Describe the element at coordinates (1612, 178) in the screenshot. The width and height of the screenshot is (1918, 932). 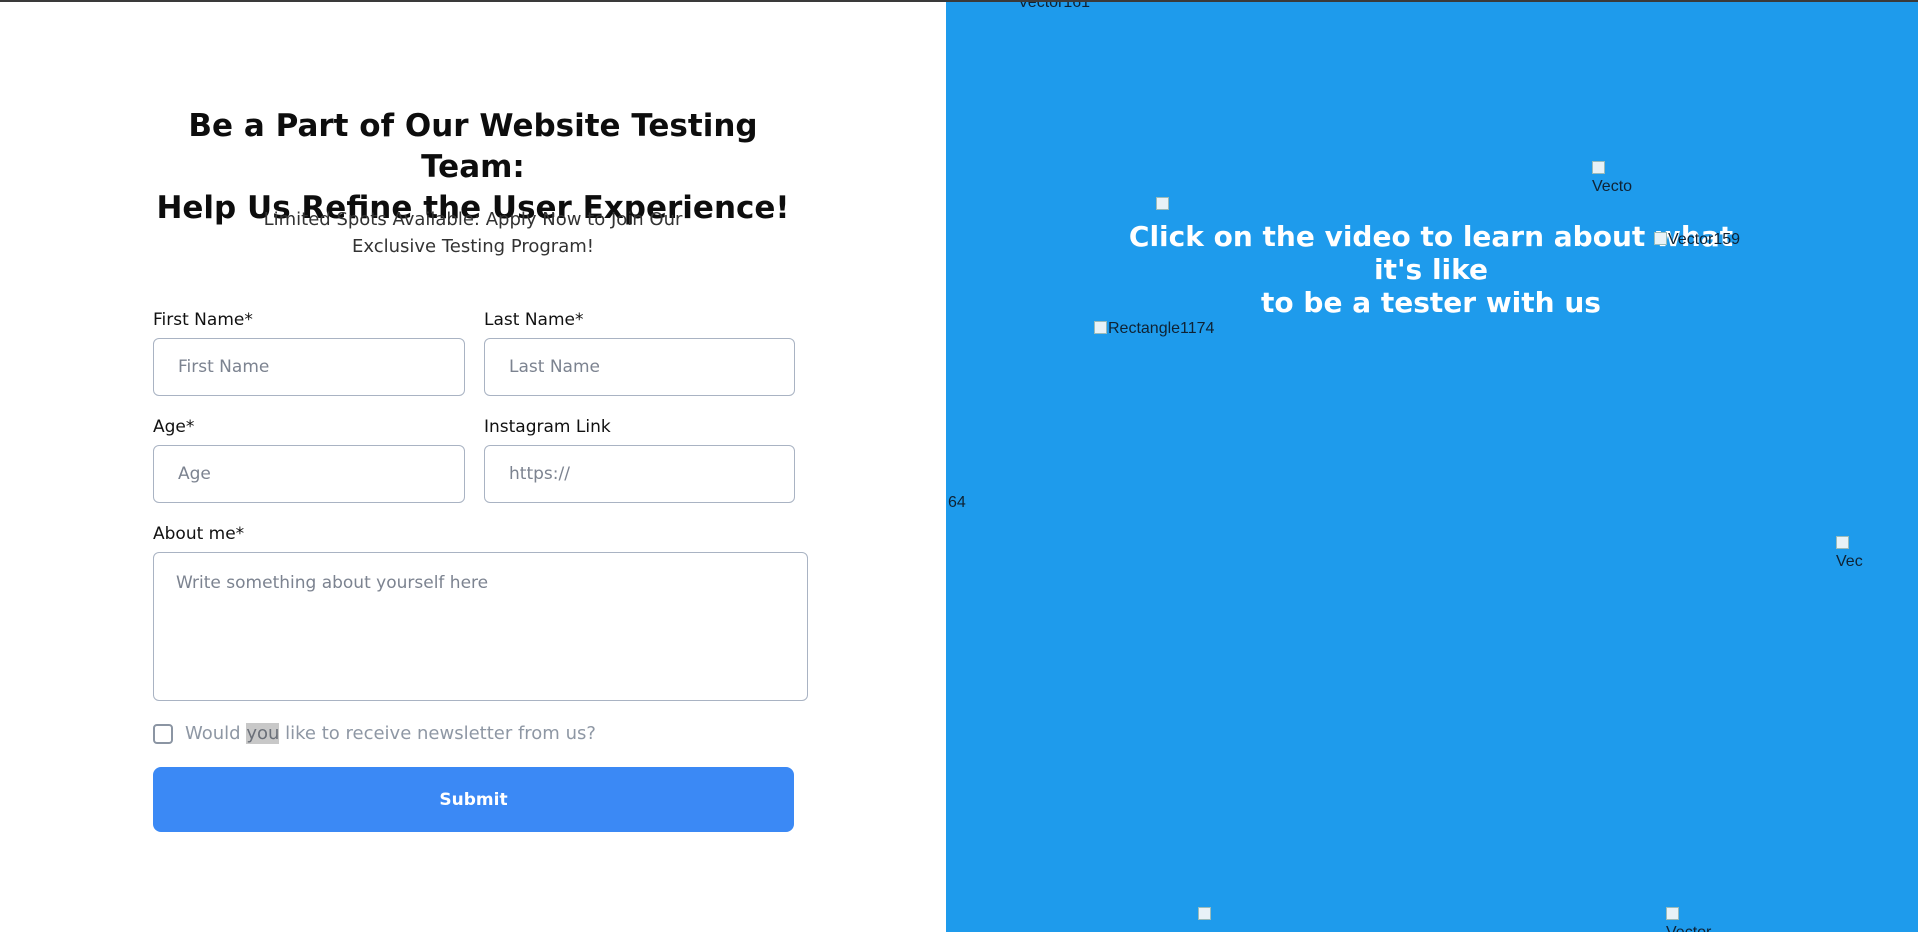
I see `broken-image-vecto: Vecto` at that location.